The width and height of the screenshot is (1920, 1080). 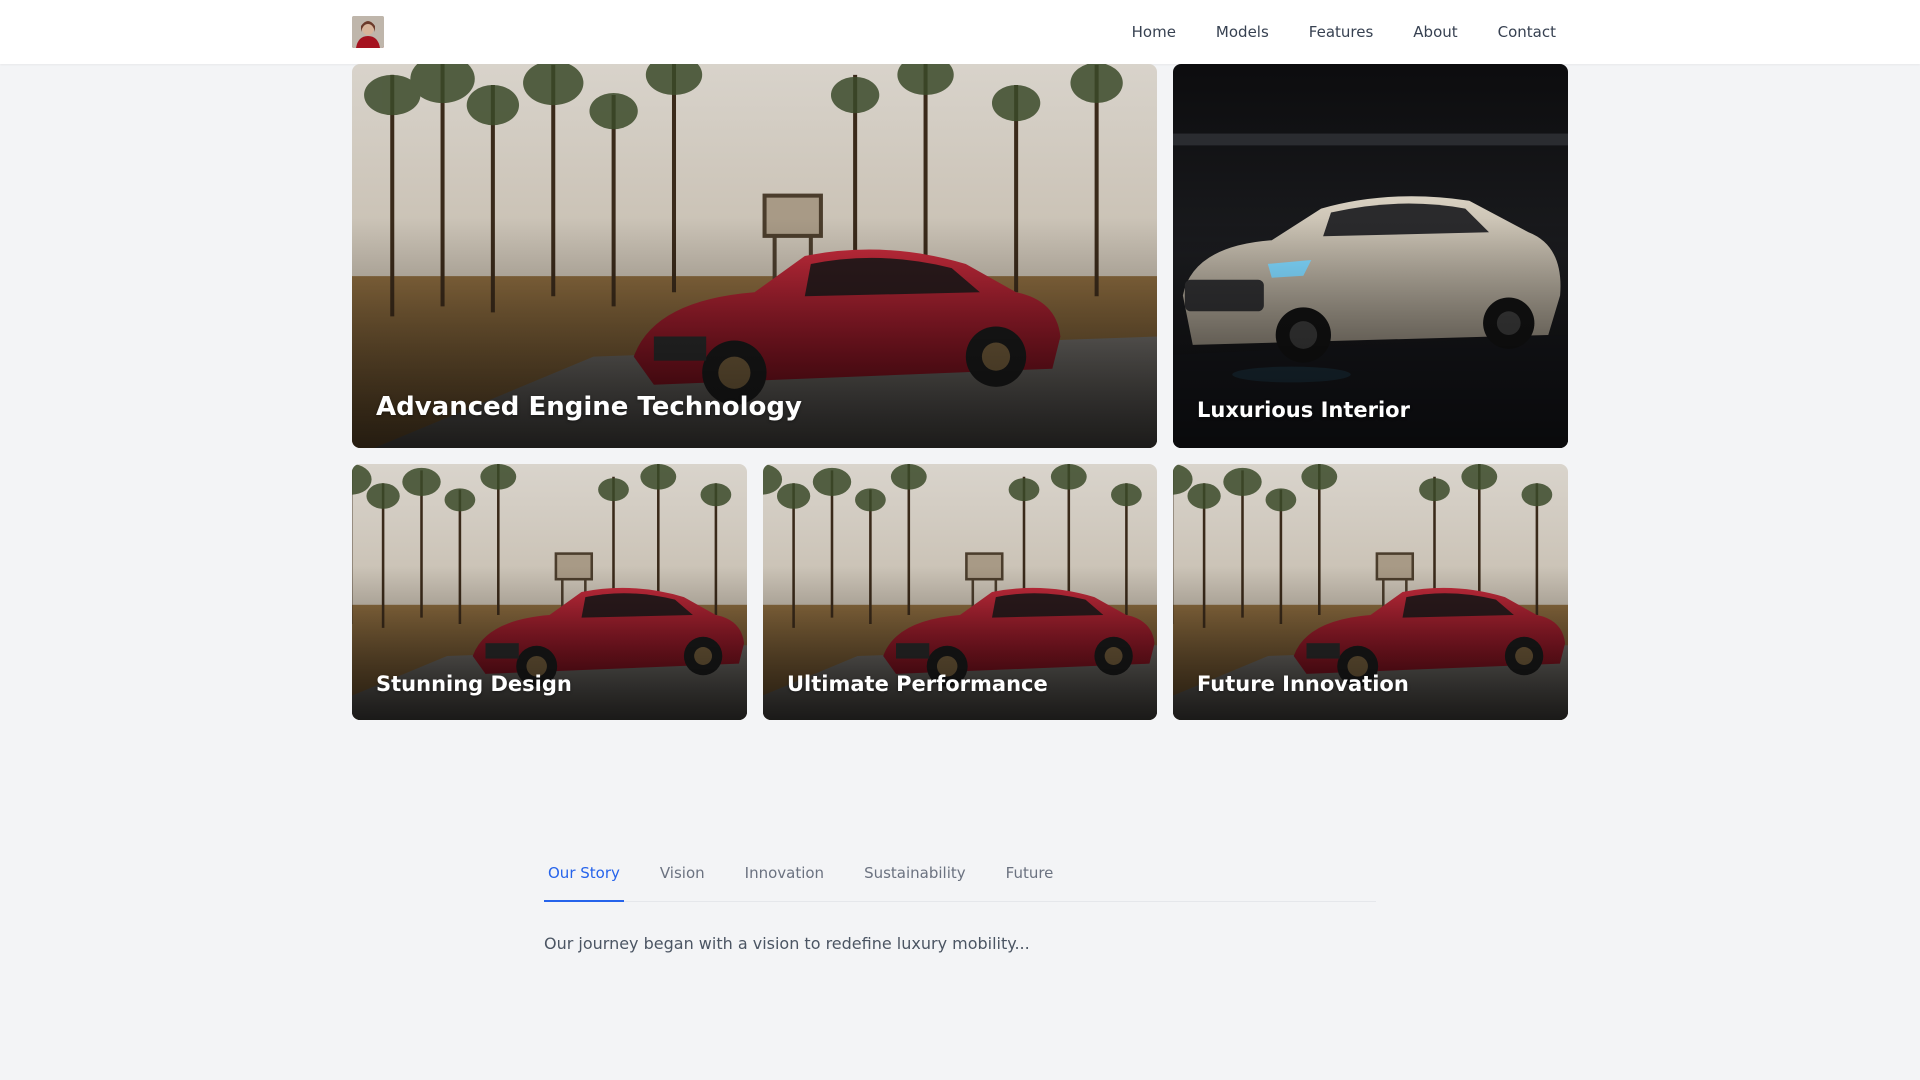 What do you see at coordinates (1154, 32) in the screenshot?
I see `nav-home-link: Home` at bounding box center [1154, 32].